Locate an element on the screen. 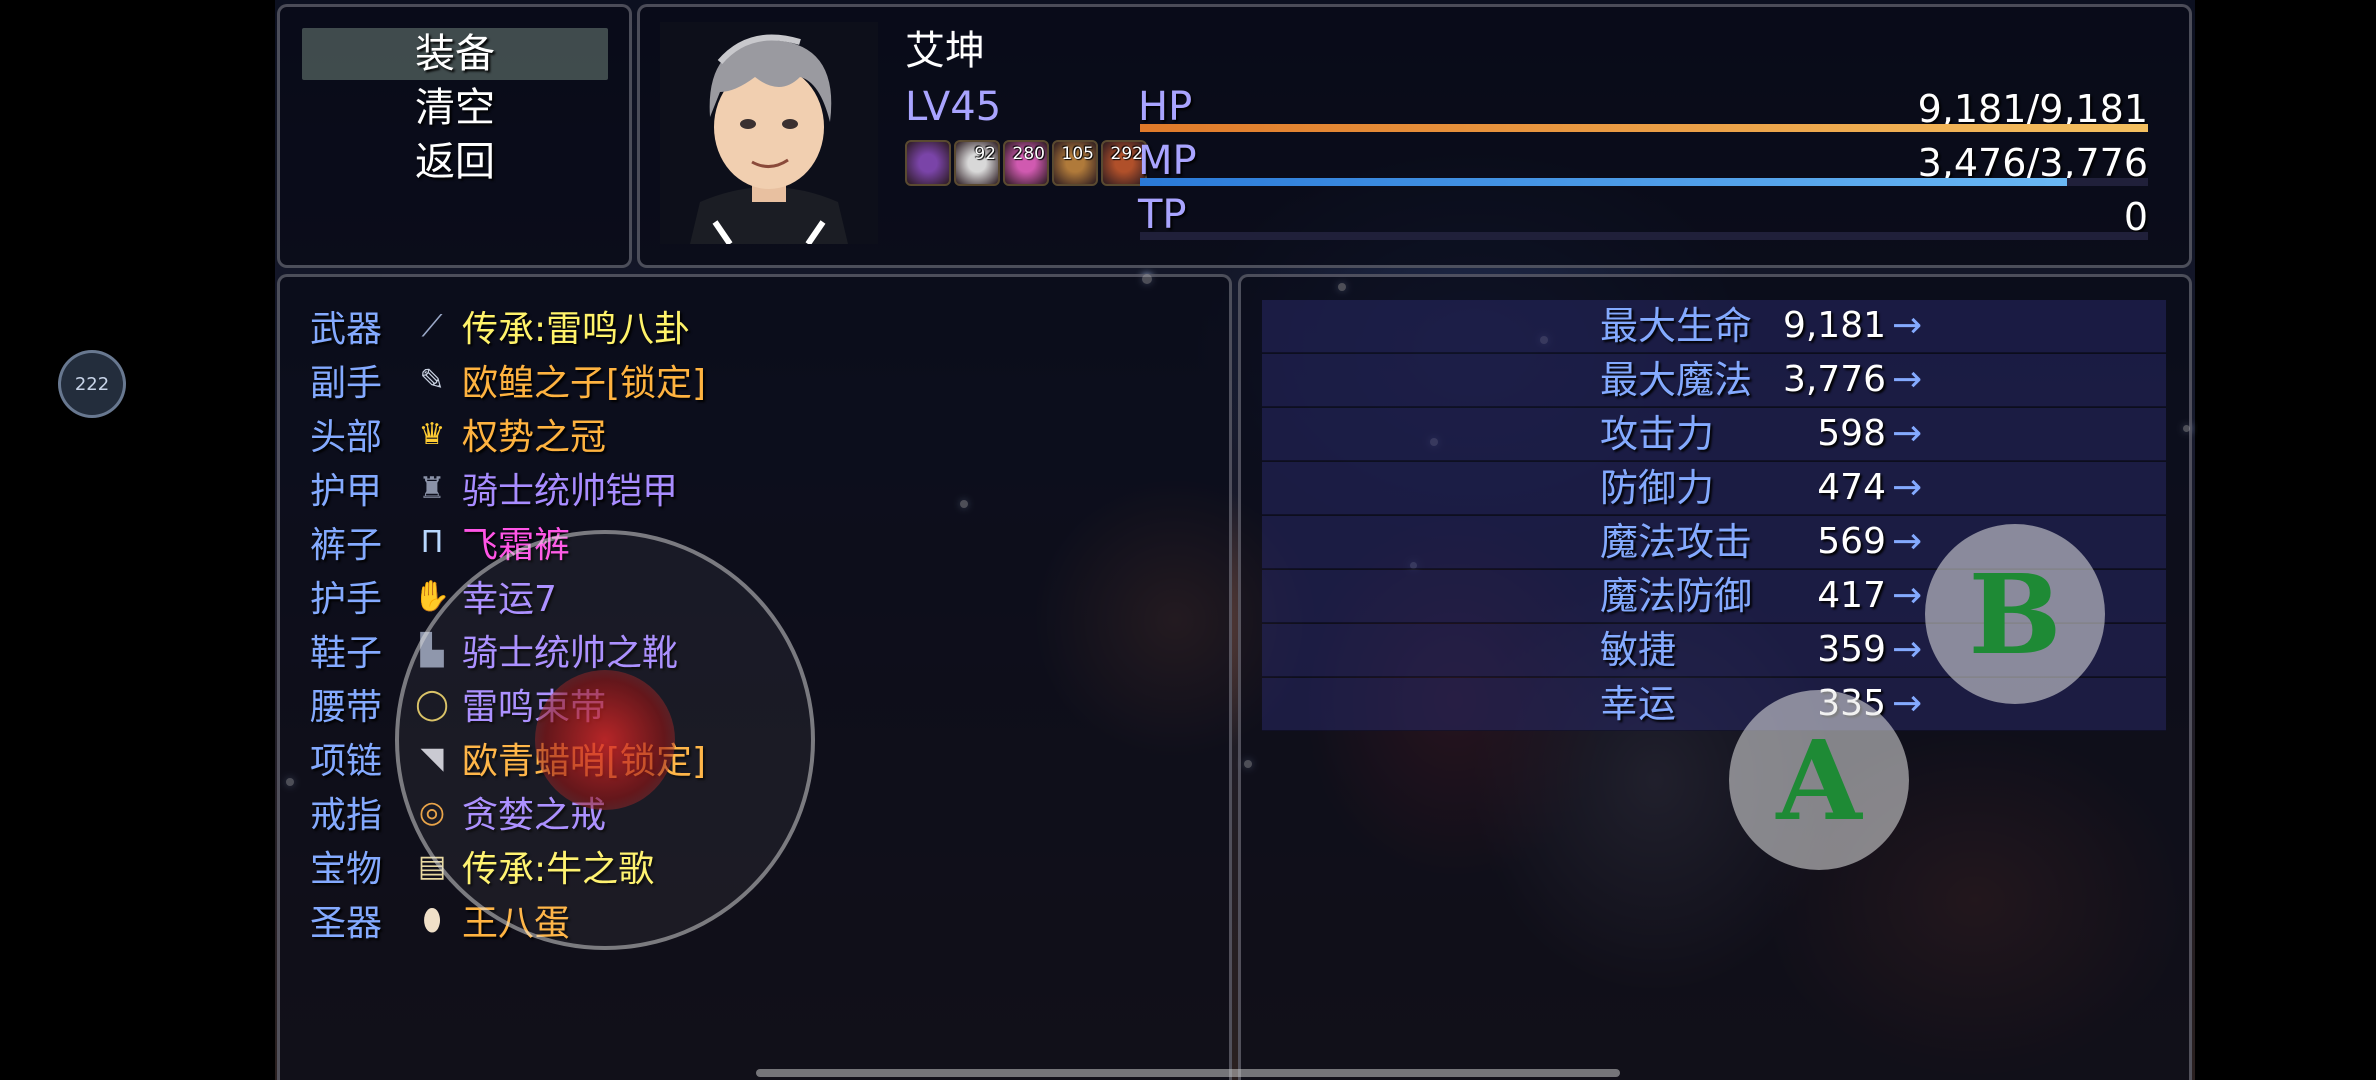 Image resolution: width=2376 pixels, height=1080 pixels. slot-item-name: 欧鳇之子[锁定] is located at coordinates (584, 383).